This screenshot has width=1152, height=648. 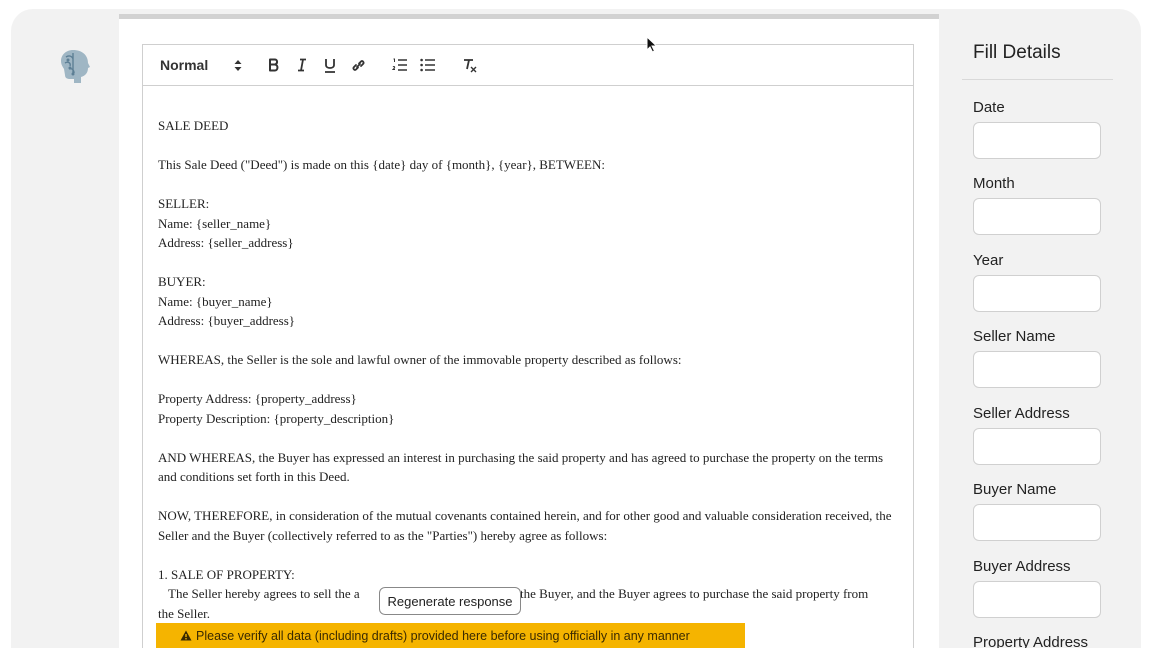 What do you see at coordinates (1037, 599) in the screenshot?
I see `buyer-address-input` at bounding box center [1037, 599].